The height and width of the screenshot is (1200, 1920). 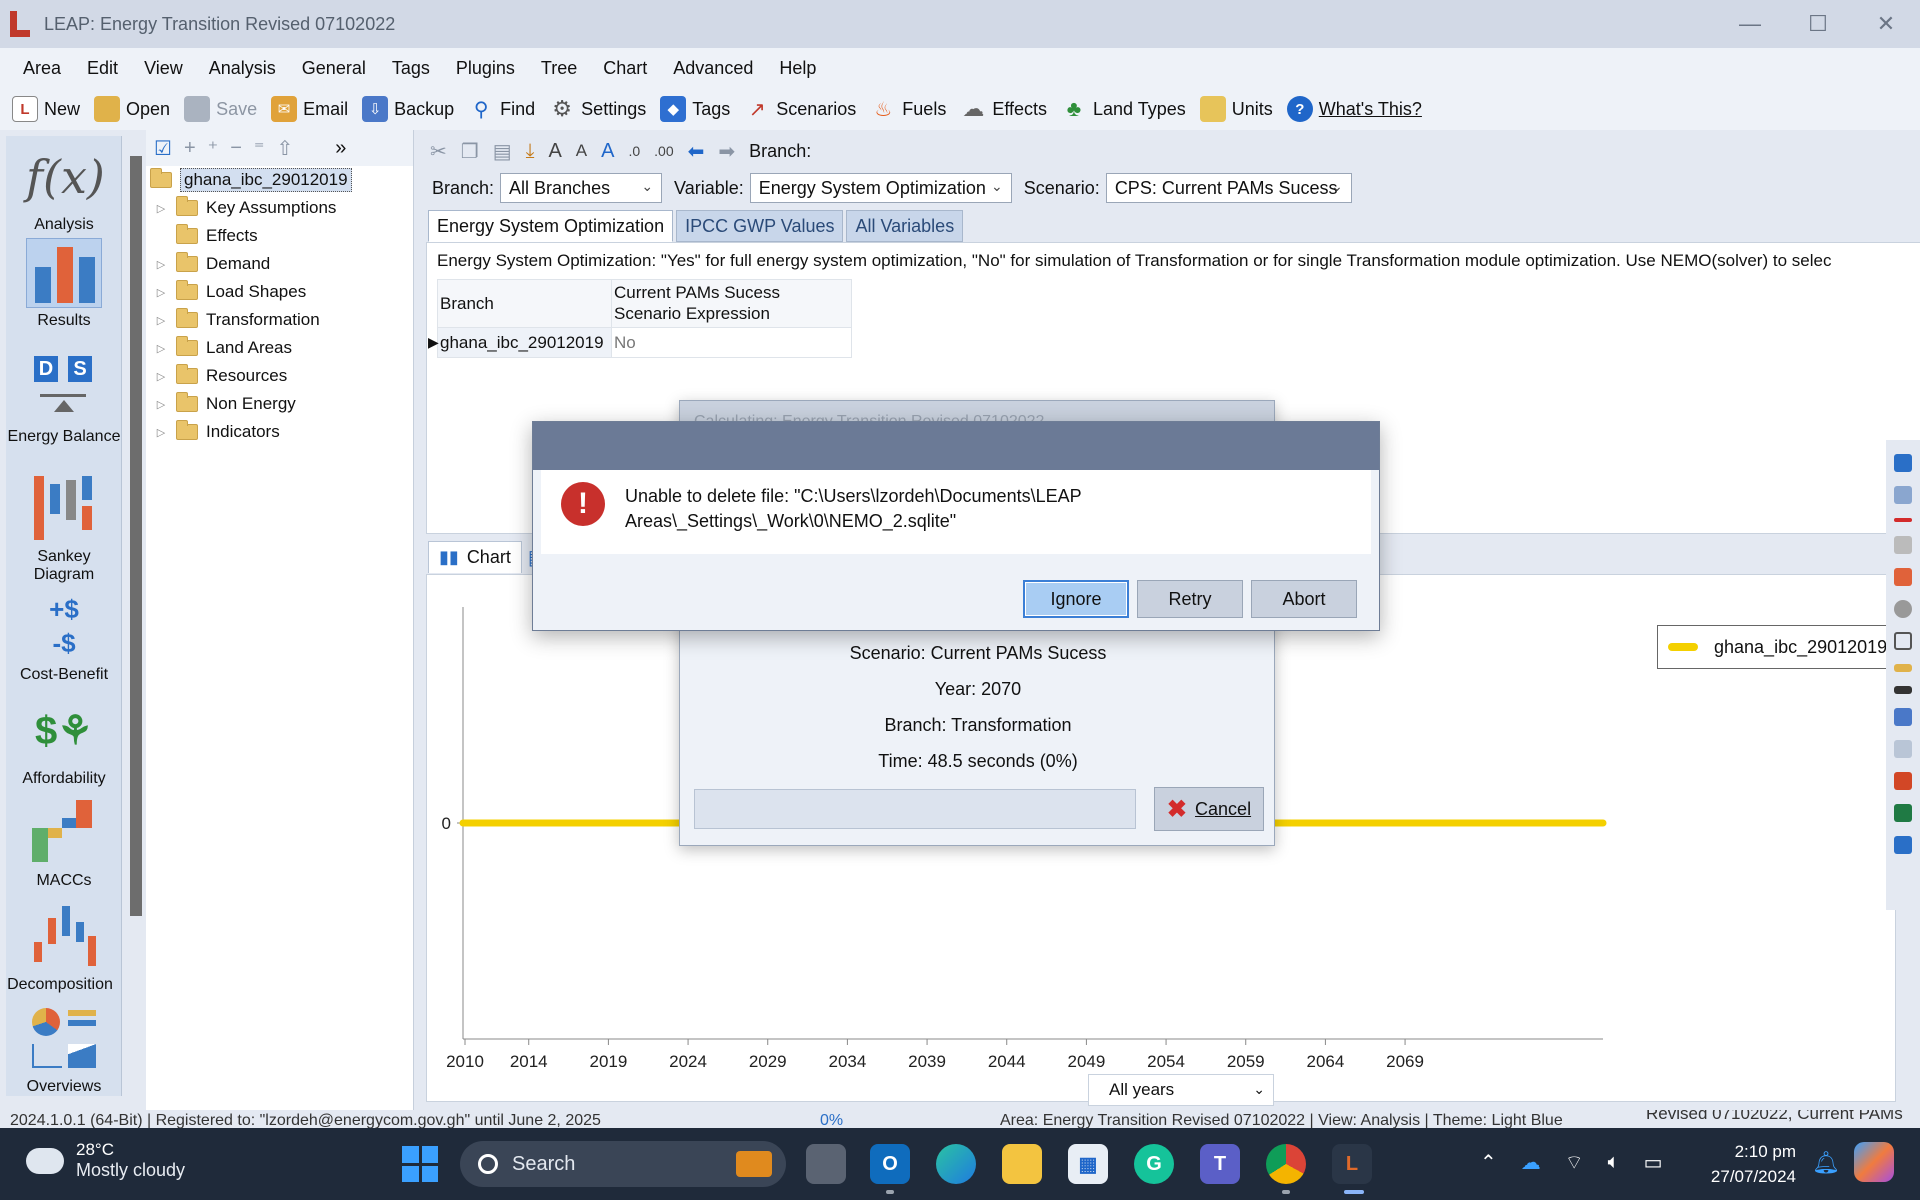 What do you see at coordinates (1818, 24) in the screenshot?
I see `maximize-button: ☐` at bounding box center [1818, 24].